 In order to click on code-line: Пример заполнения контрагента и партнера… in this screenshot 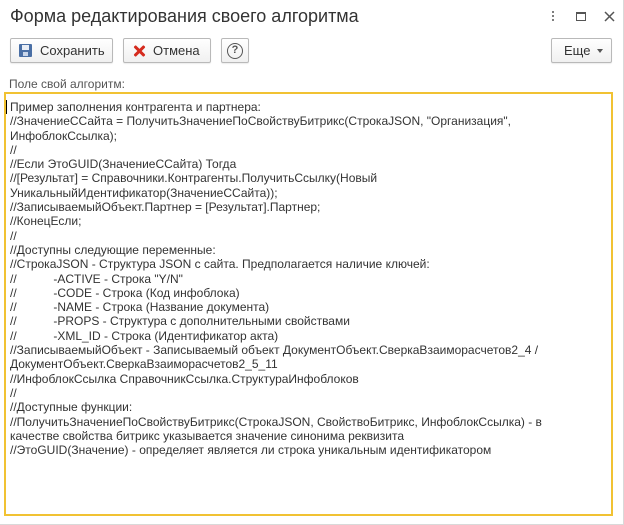, I will do `click(135, 107)`.